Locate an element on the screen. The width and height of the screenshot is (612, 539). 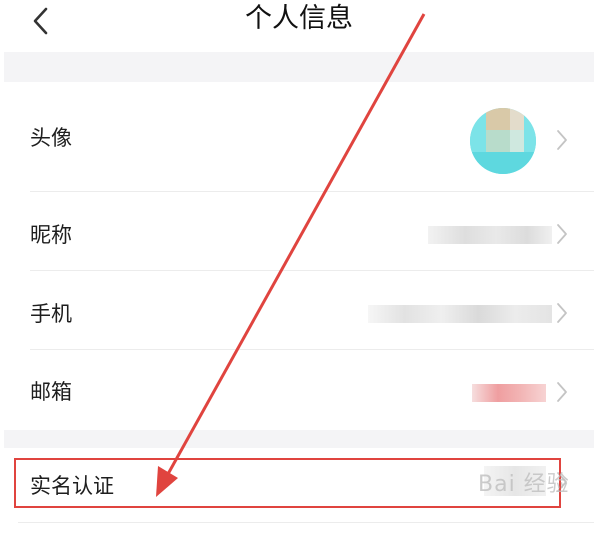
email-row: 邮箱 is located at coordinates (299, 390).